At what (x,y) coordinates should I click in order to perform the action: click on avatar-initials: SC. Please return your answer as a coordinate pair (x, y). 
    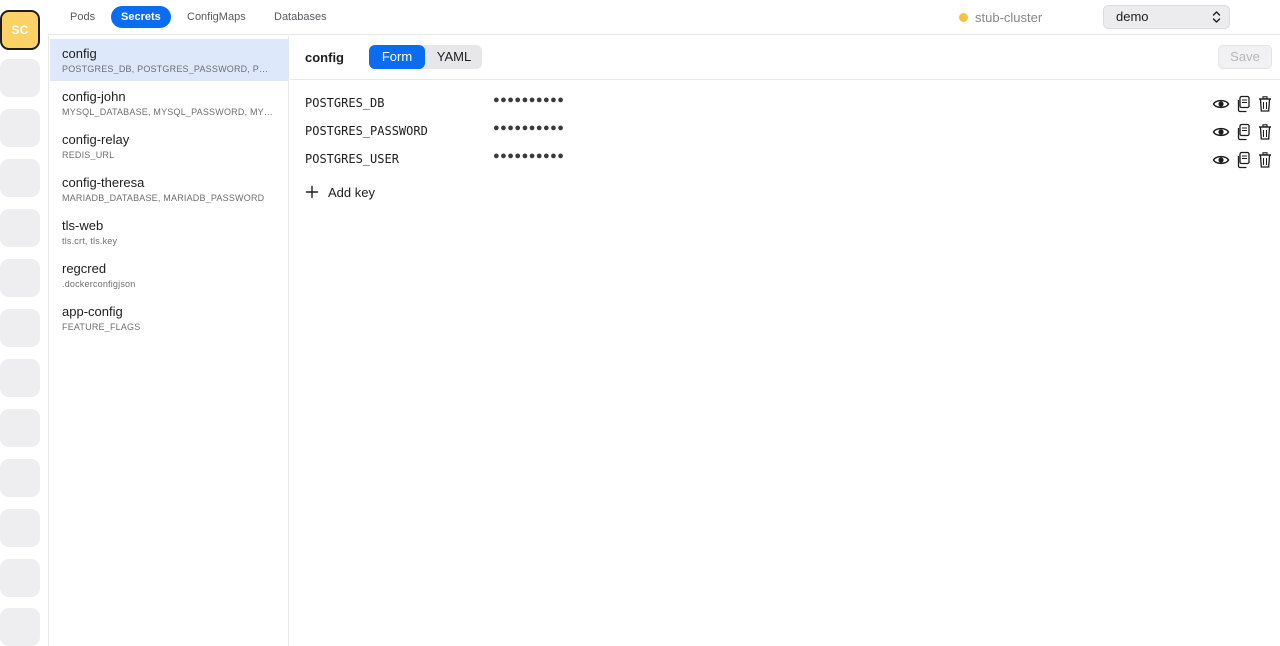
    Looking at the image, I should click on (20, 30).